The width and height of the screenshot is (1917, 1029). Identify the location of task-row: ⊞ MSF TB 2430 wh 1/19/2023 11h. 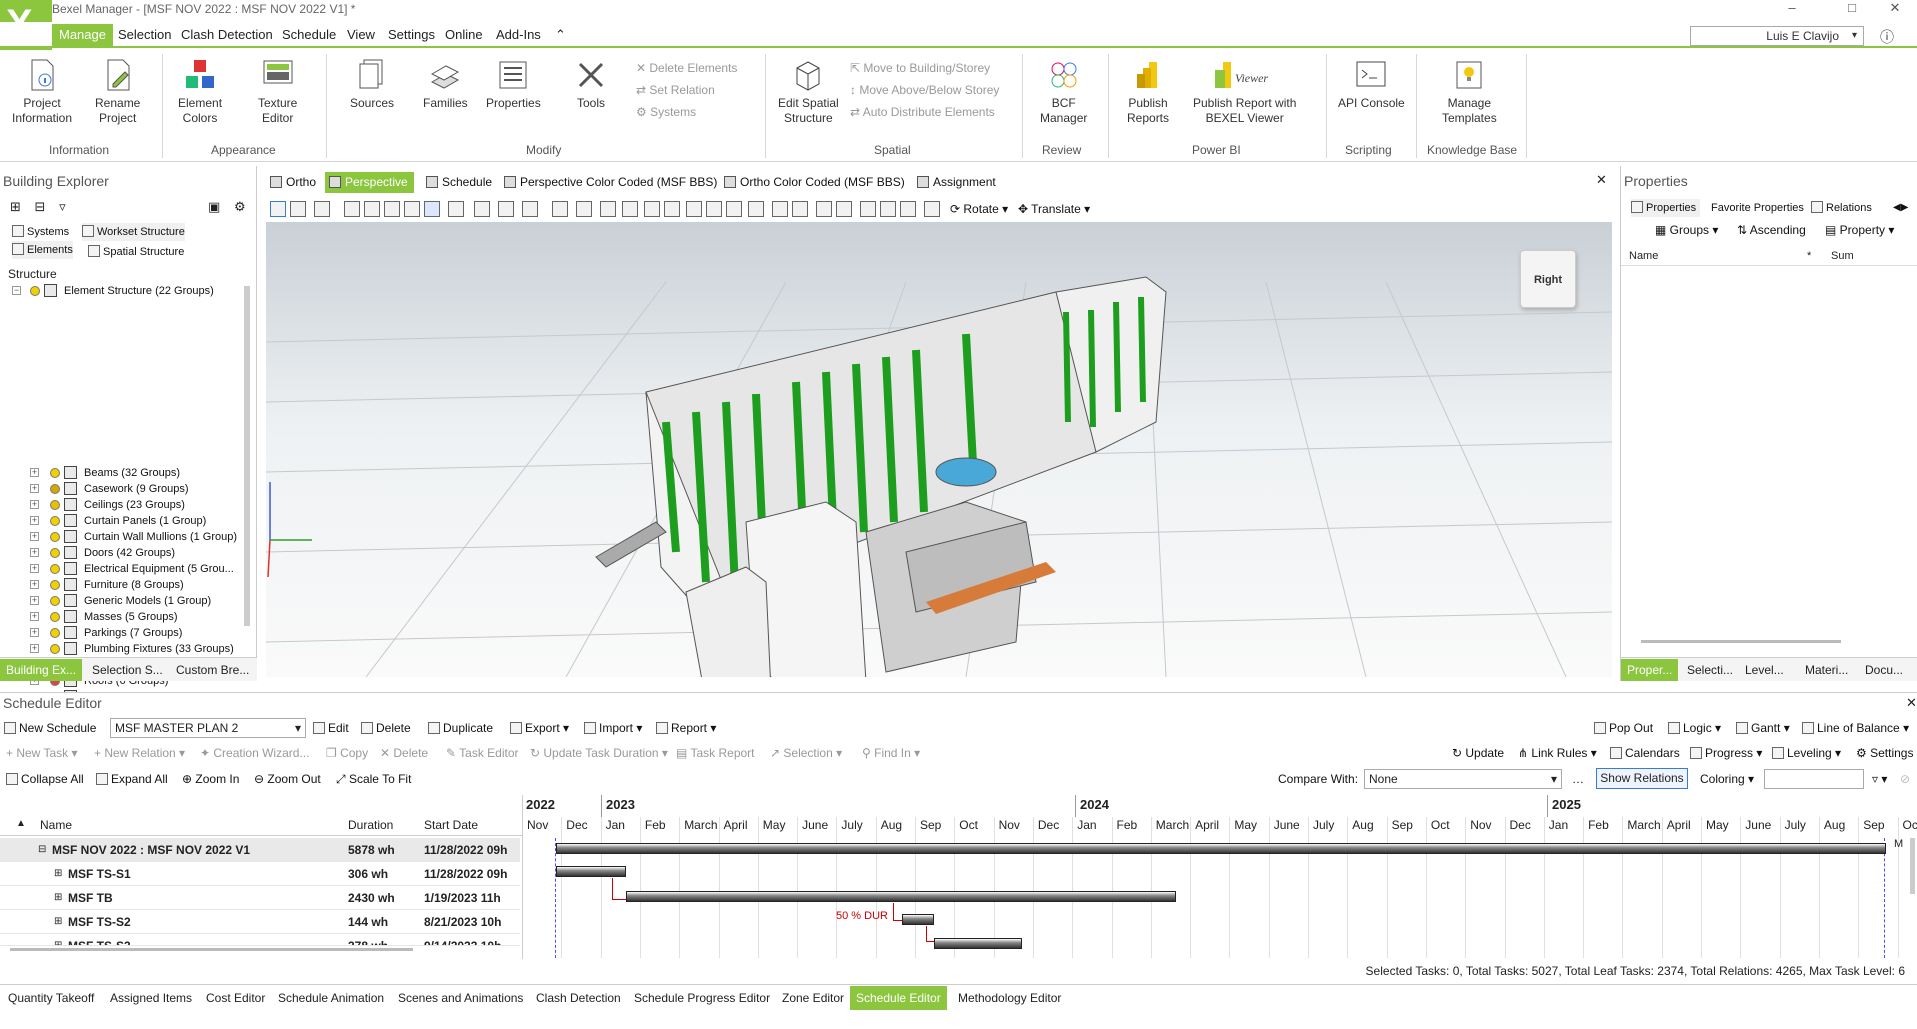
(260, 898).